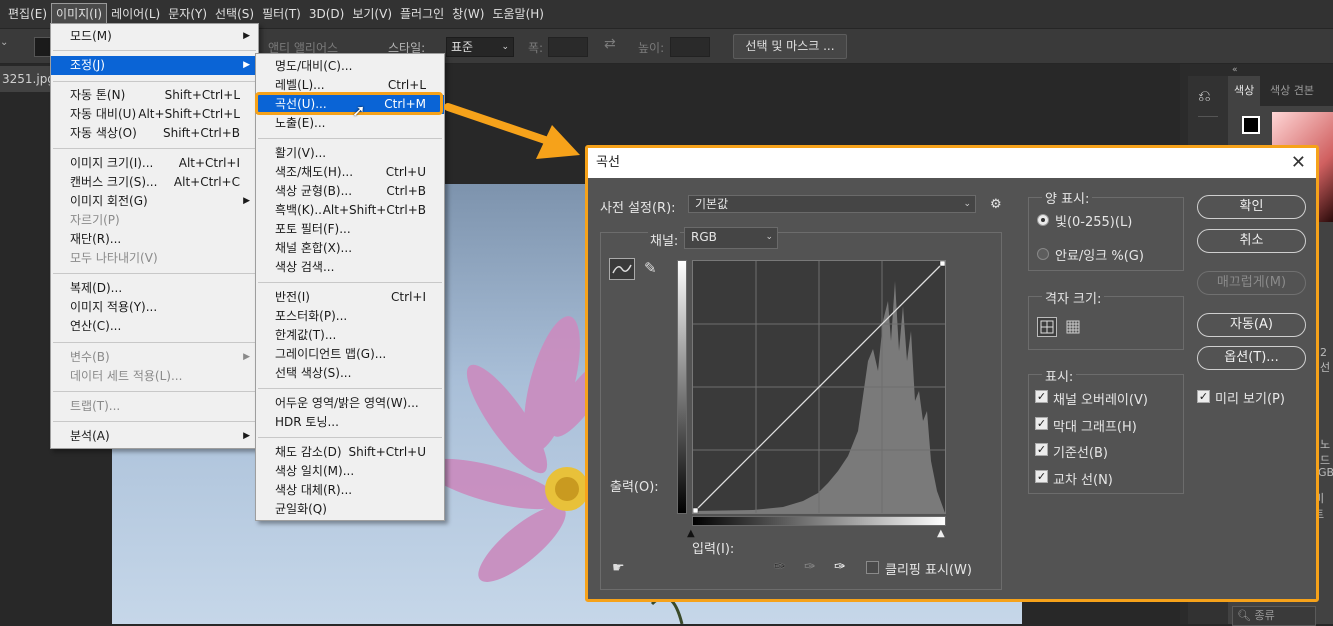  Describe the element at coordinates (1298, 163) in the screenshot. I see `close-icon: ✕` at that location.